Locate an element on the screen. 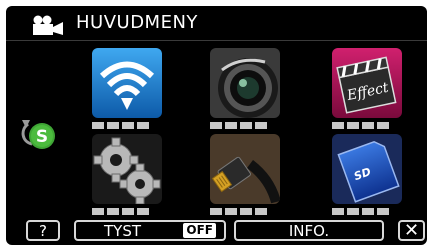  wifi-icon is located at coordinates (127, 83).